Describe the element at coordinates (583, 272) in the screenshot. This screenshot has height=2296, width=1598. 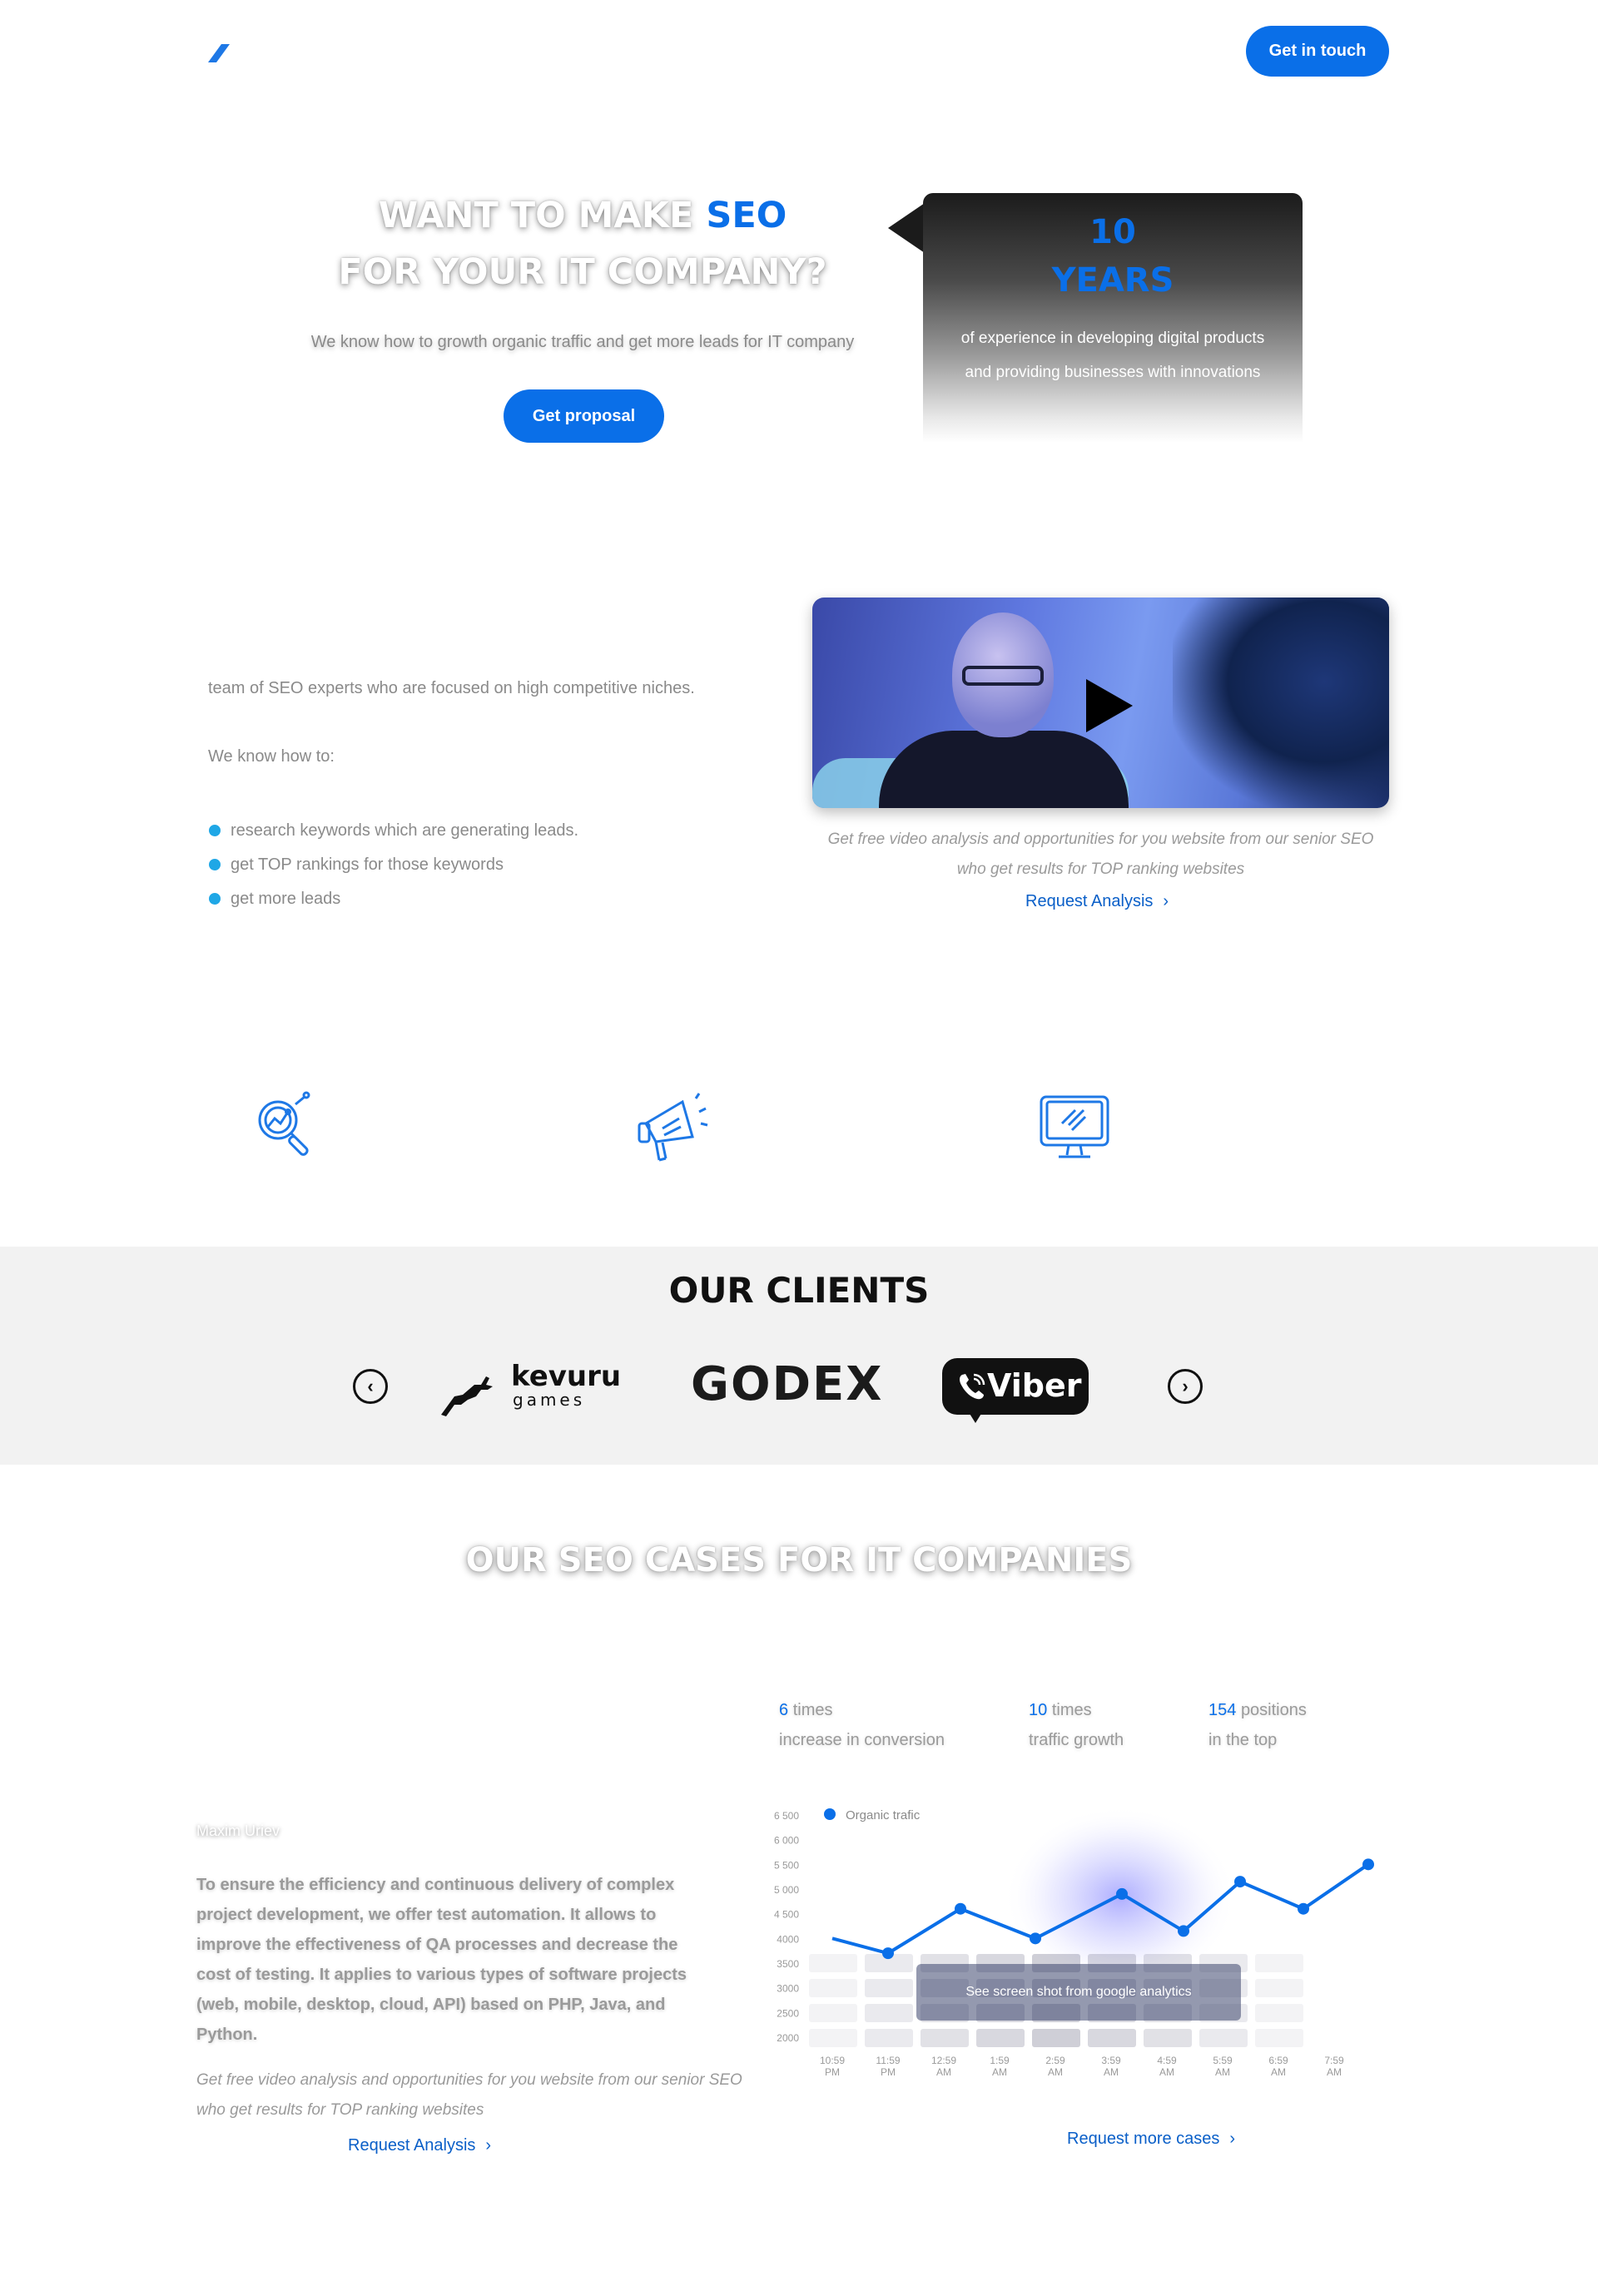
I see `hero-title-line2: FOR YOUR IT COMPANY?` at that location.